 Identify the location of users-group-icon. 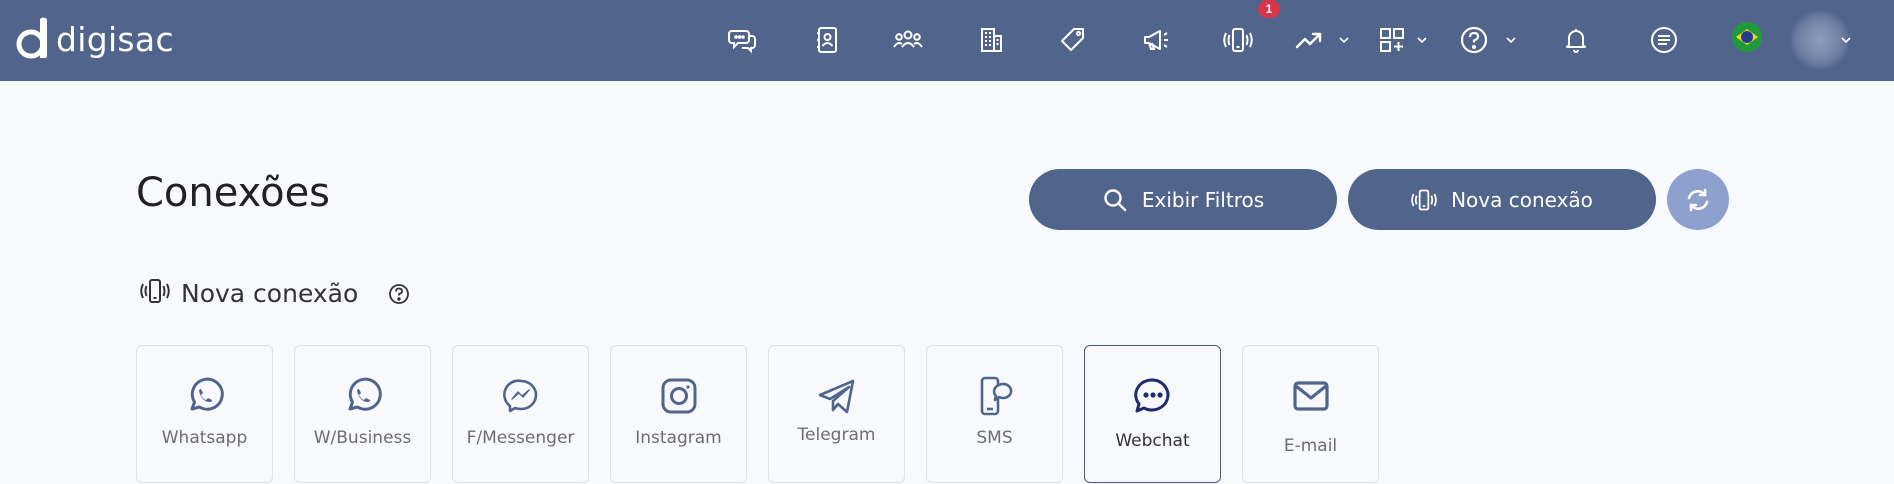
(908, 39).